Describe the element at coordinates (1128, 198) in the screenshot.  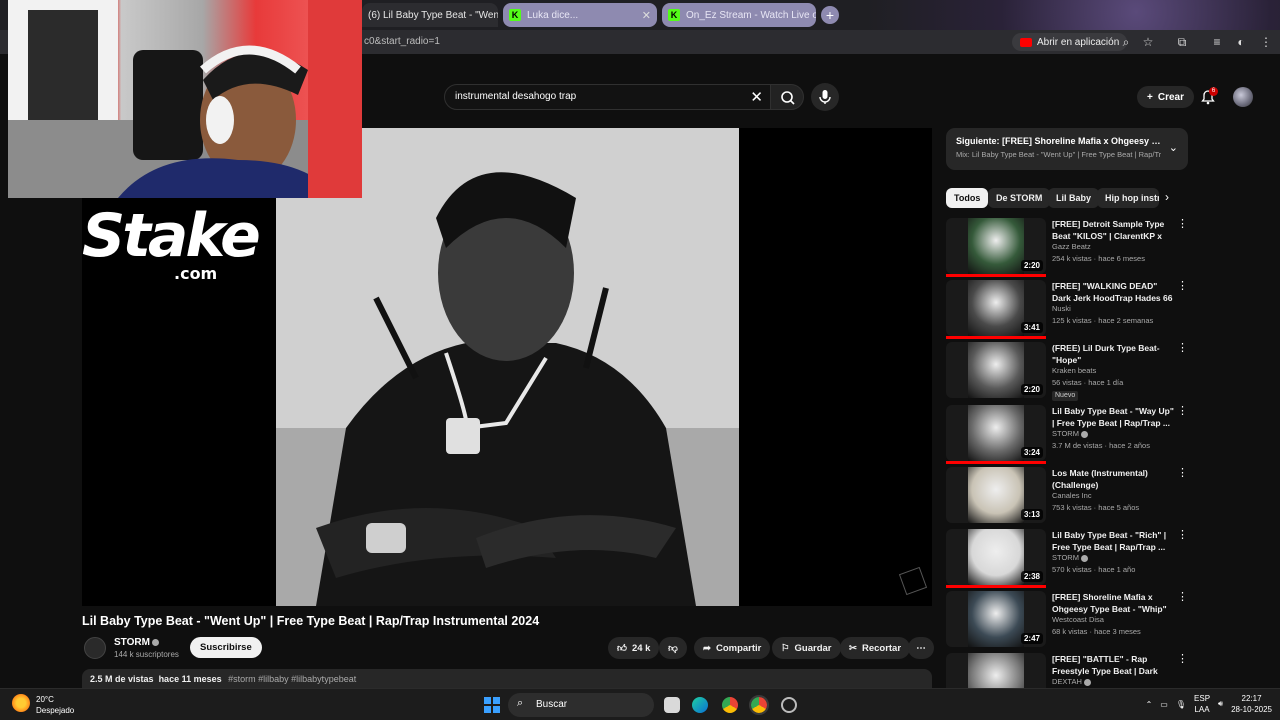
I see `chip-hip-hop: Hip hop instr` at that location.